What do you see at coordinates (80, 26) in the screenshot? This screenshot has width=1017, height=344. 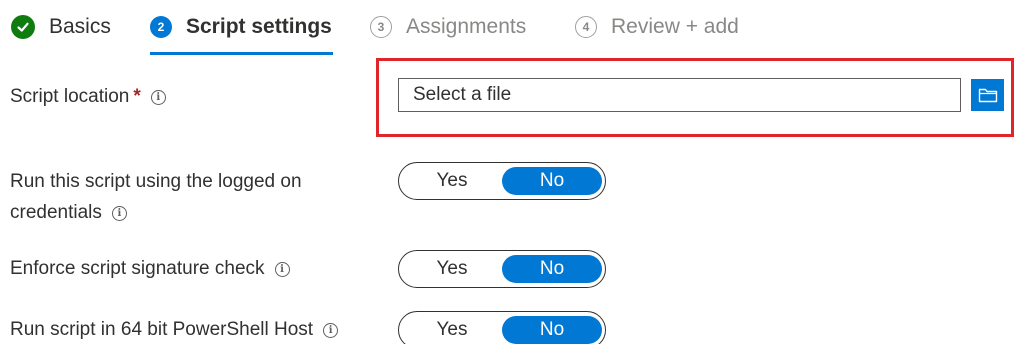 I see `tab-basics-label: Basics` at bounding box center [80, 26].